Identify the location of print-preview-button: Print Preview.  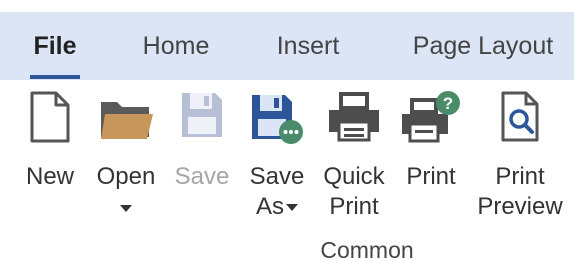
(520, 155).